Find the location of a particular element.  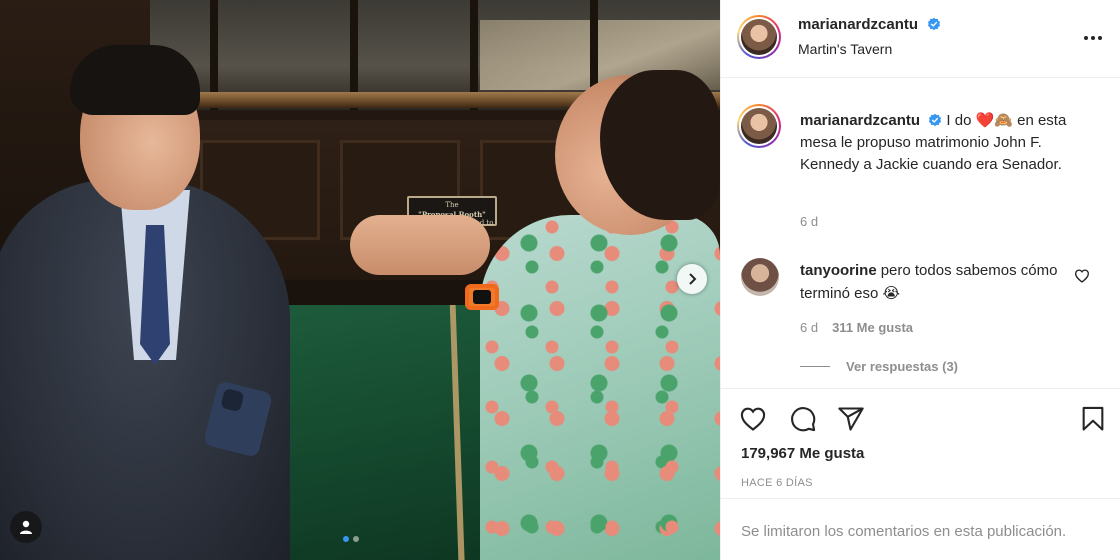

comment-like-button is located at coordinates (1082, 276).